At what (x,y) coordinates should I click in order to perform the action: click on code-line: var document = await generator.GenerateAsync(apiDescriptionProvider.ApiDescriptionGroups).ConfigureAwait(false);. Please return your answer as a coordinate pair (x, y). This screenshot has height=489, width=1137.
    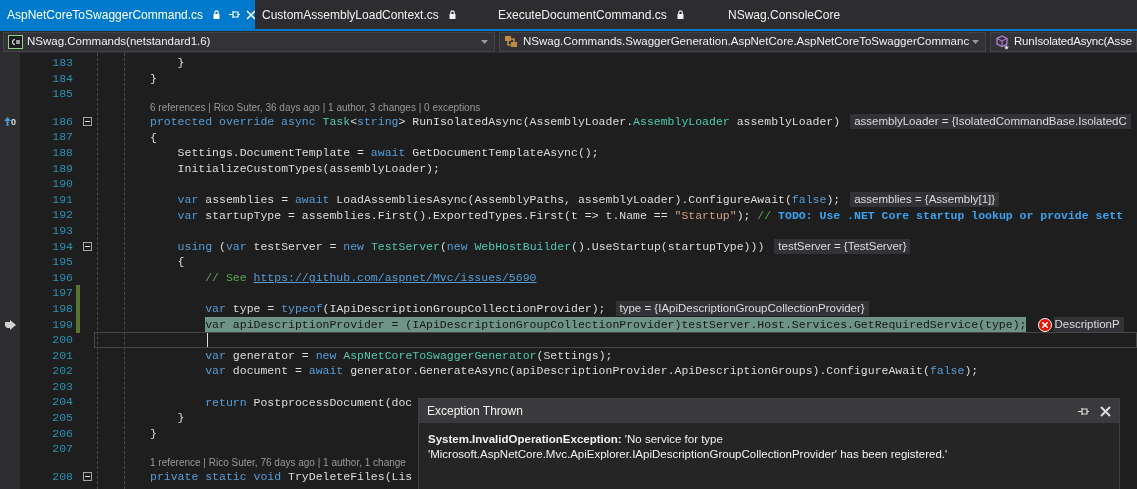
    Looking at the image, I should click on (592, 371).